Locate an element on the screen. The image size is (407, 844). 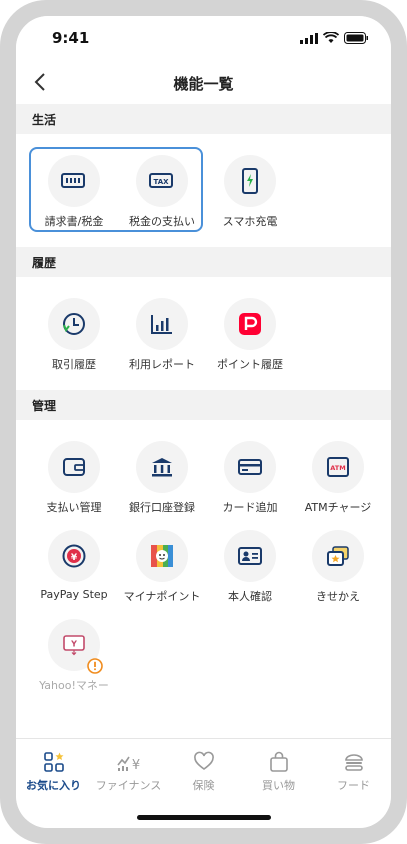
section-header-manage: 管理 is located at coordinates (203, 405).